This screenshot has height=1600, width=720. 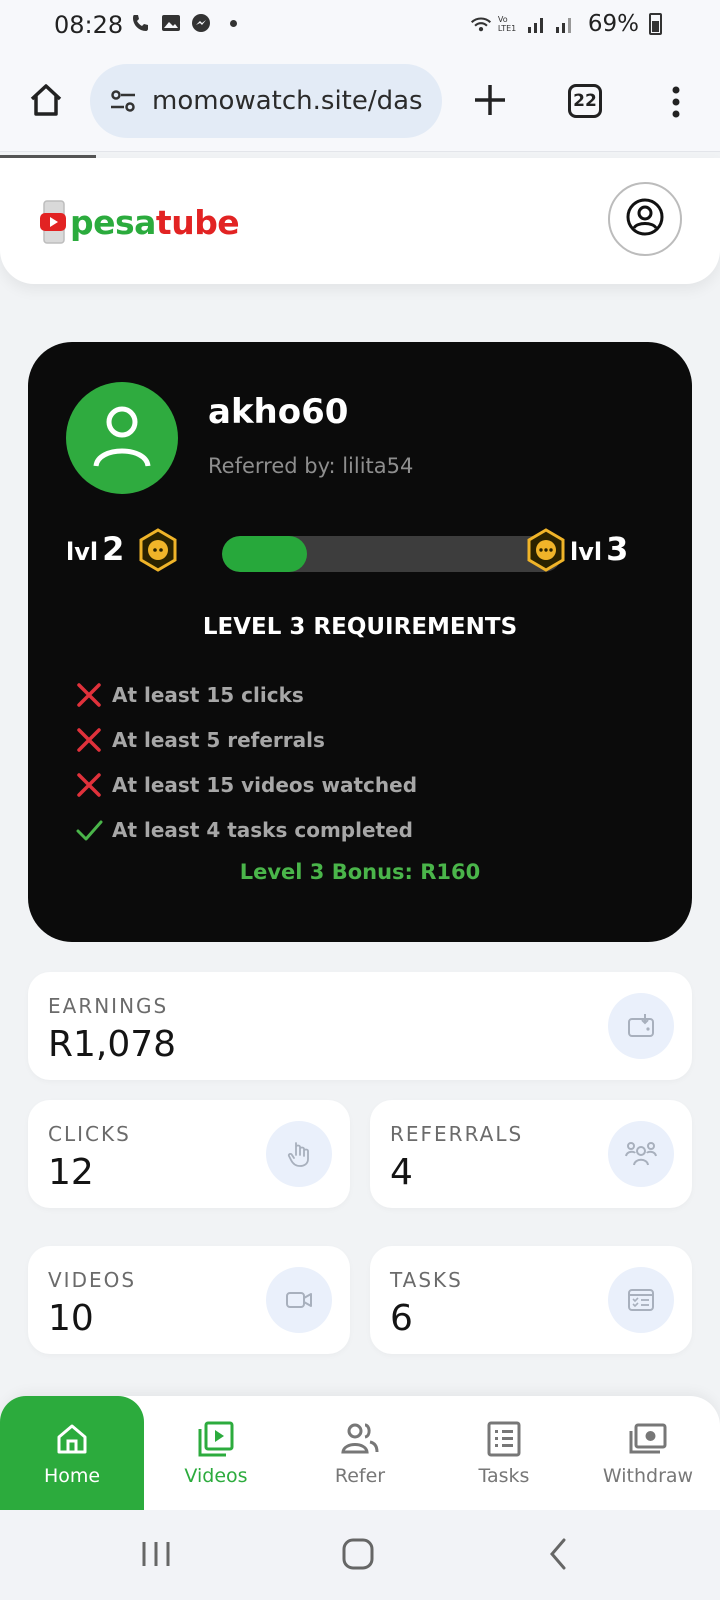 I want to click on nav-item-videos: Videos, so click(x=216, y=1453).